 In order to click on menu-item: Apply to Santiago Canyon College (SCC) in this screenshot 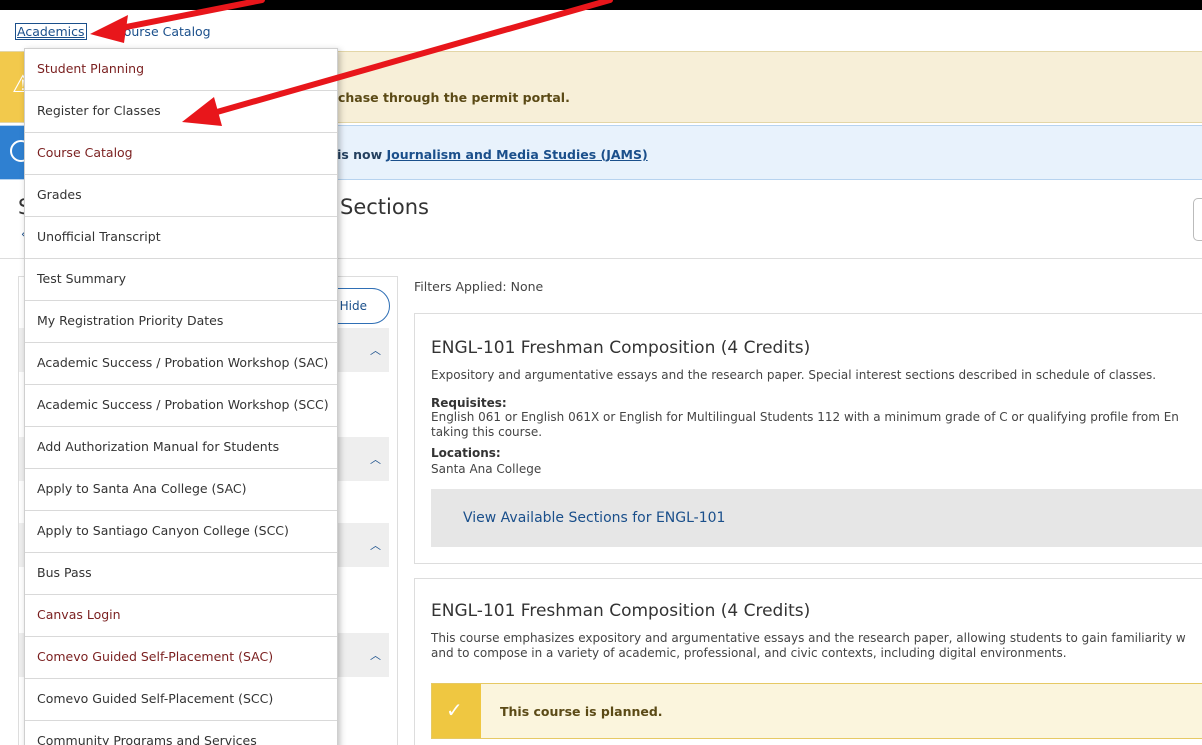, I will do `click(181, 532)`.